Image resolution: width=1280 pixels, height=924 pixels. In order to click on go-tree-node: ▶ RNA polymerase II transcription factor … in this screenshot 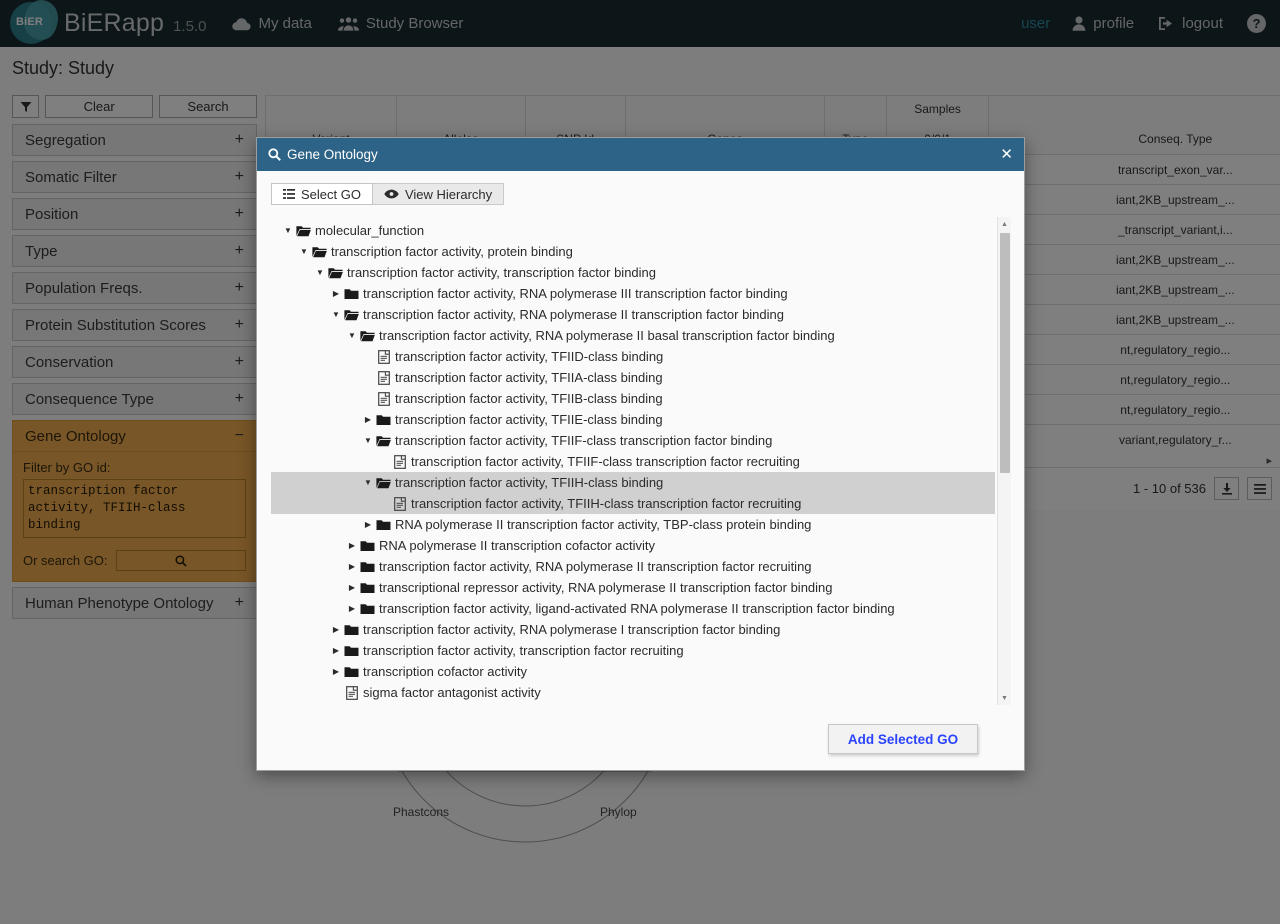, I will do `click(633, 524)`.